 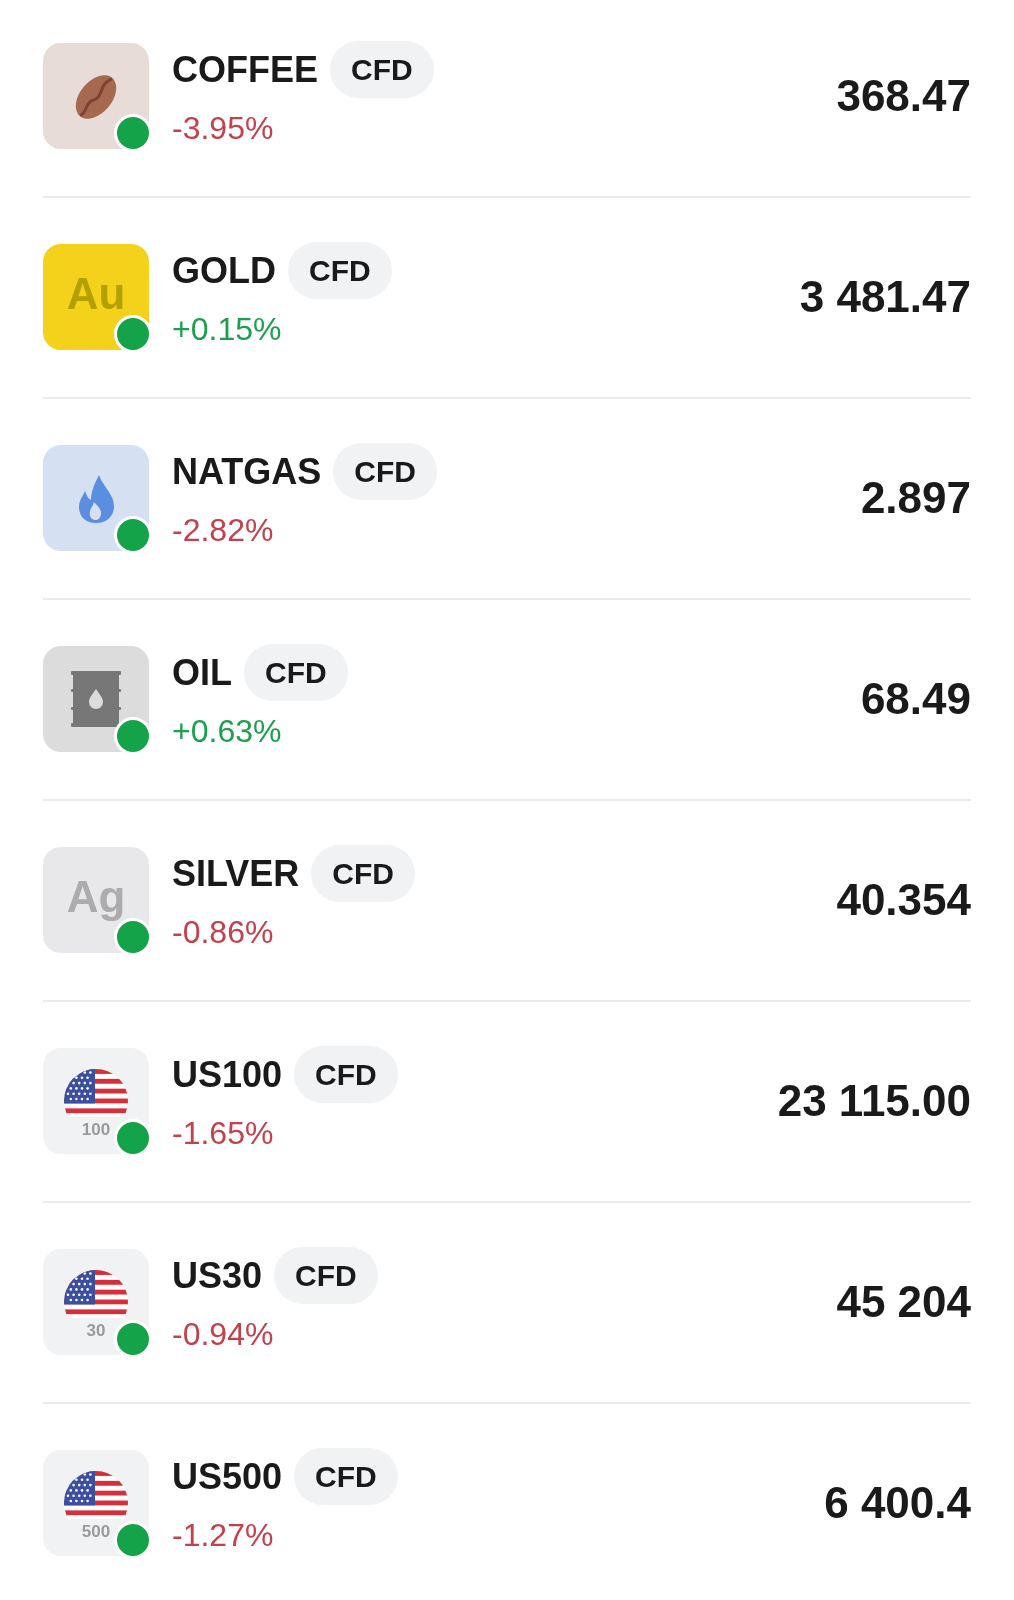 What do you see at coordinates (96, 96) in the screenshot?
I see `coffee-bean-icon` at bounding box center [96, 96].